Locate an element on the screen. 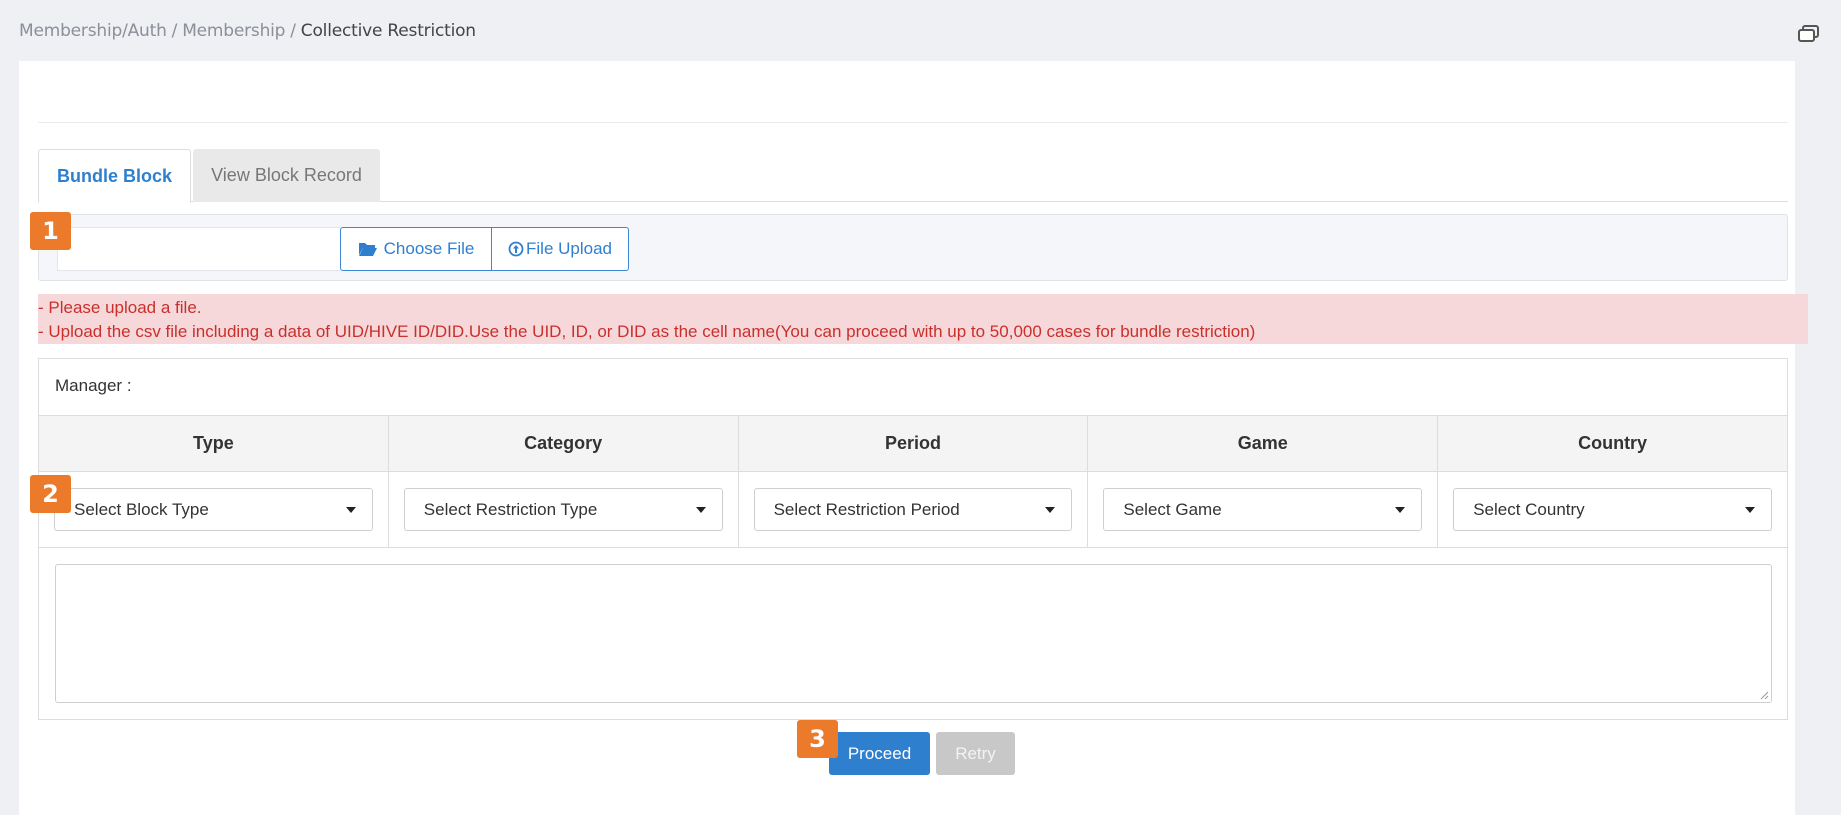 This screenshot has height=815, width=1841. cell-type: Select Block Type is located at coordinates (214, 509).